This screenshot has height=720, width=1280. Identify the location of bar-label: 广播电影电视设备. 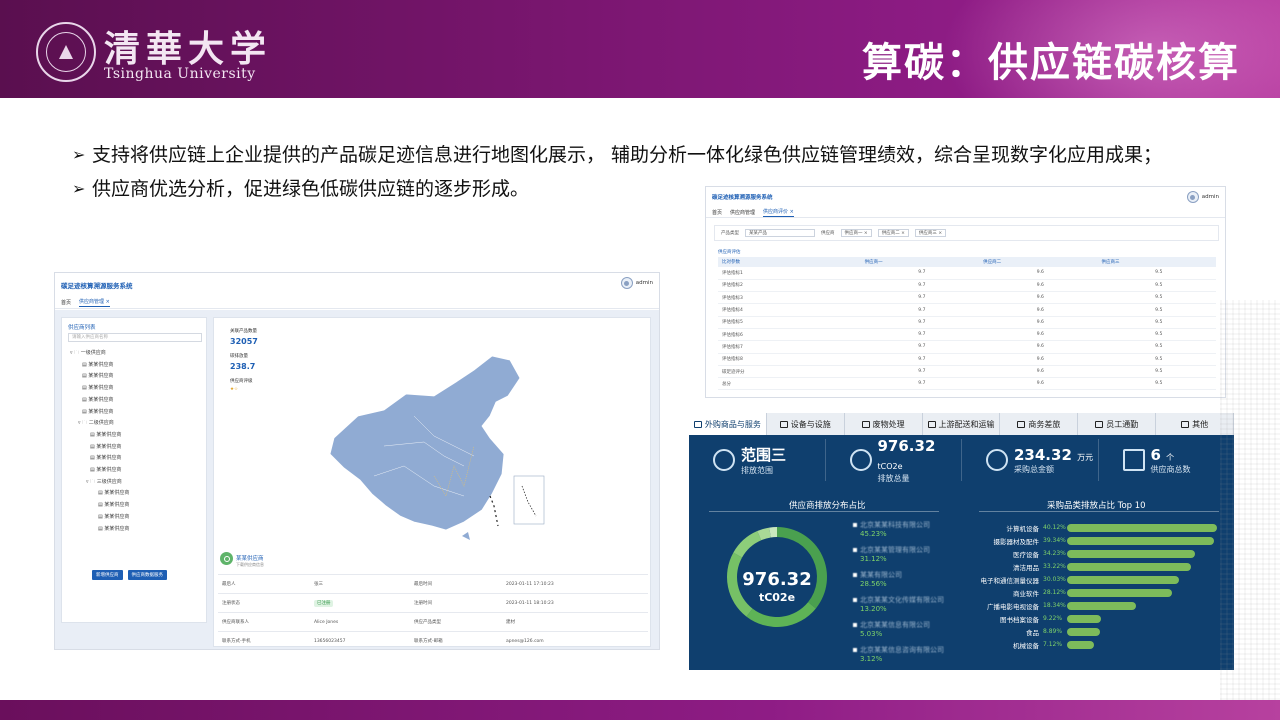
(1013, 606).